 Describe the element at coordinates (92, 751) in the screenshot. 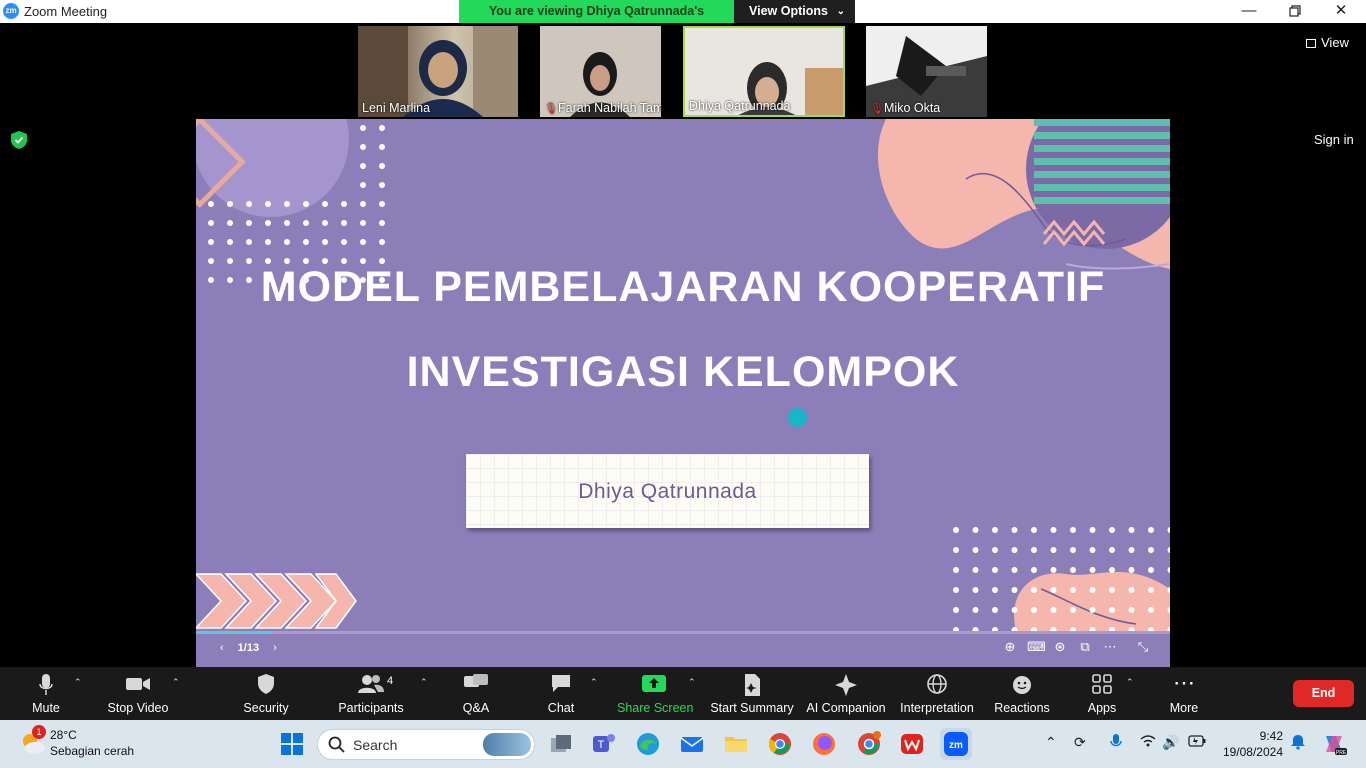

I see `weather-desc: Sebagian cerah` at that location.